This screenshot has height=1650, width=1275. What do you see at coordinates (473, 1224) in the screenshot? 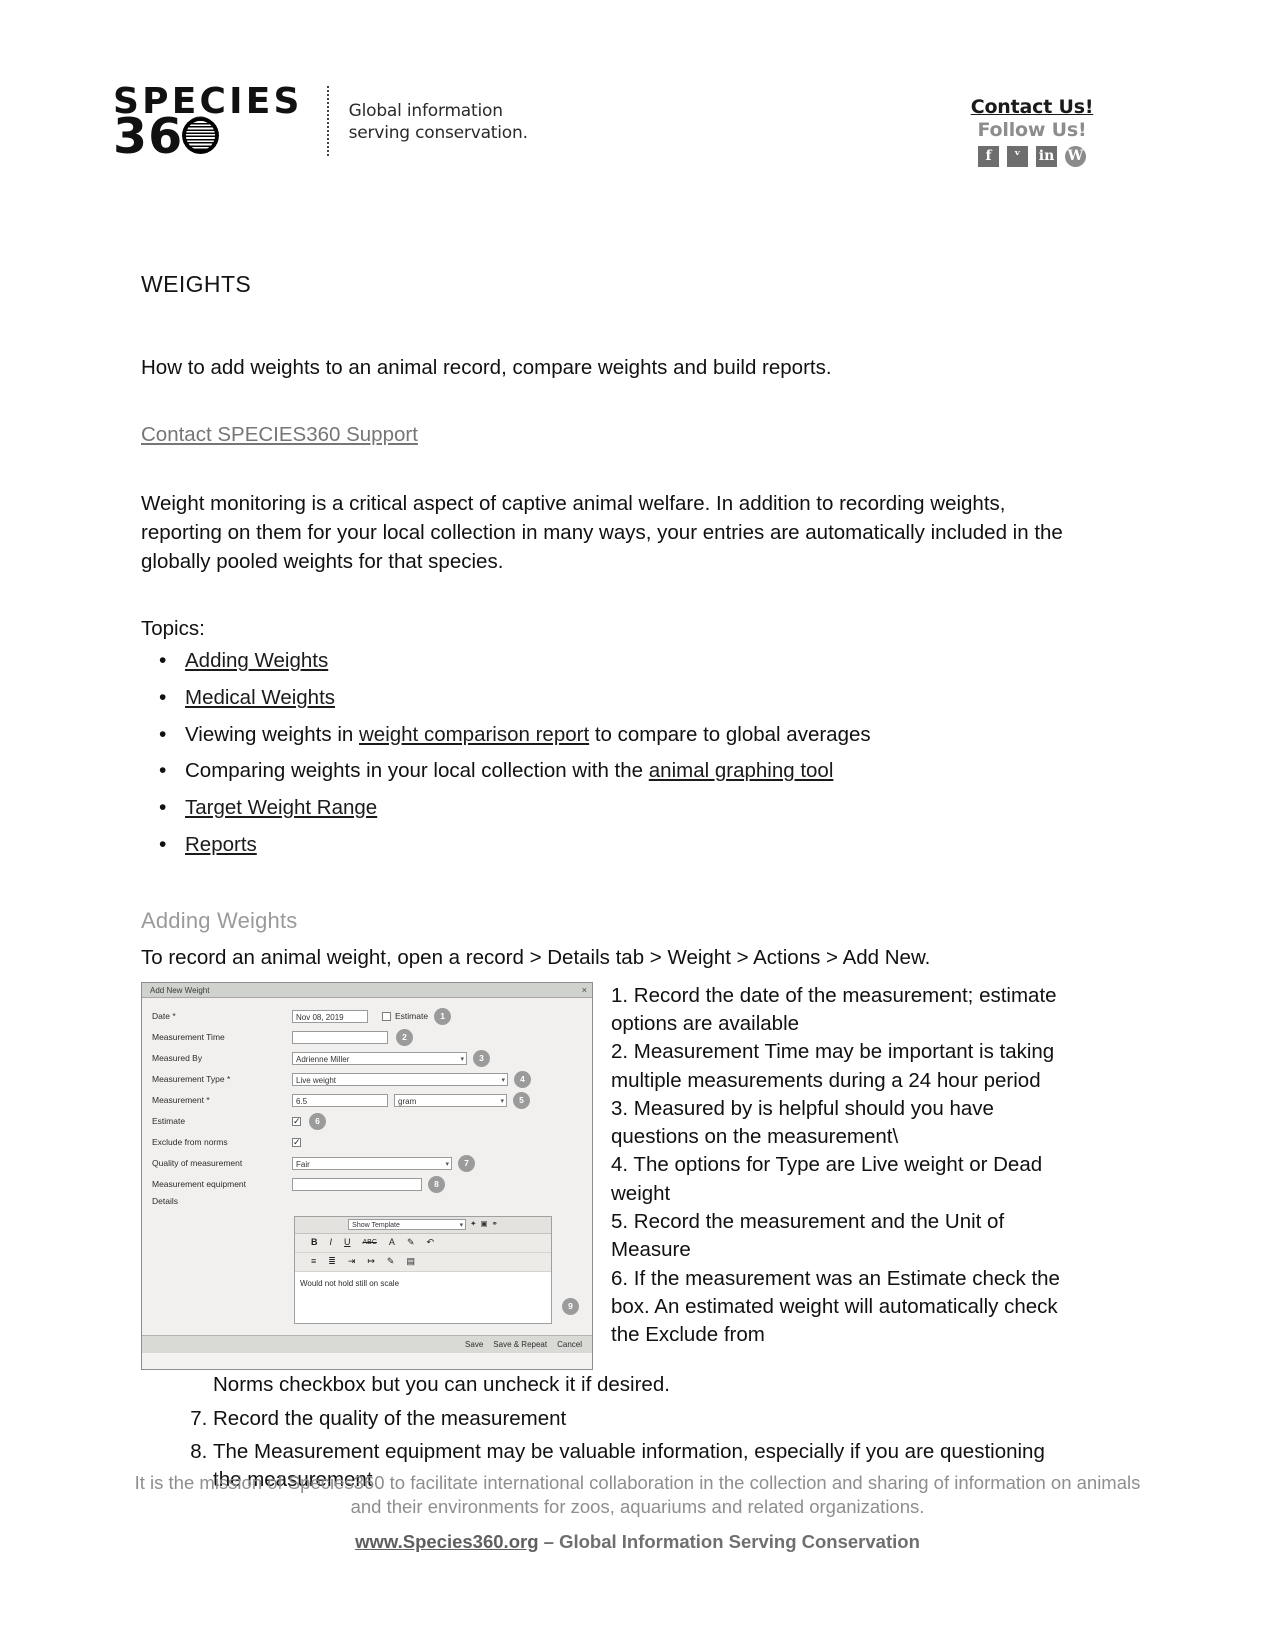
I see `editor-insert-icon: ✦` at bounding box center [473, 1224].